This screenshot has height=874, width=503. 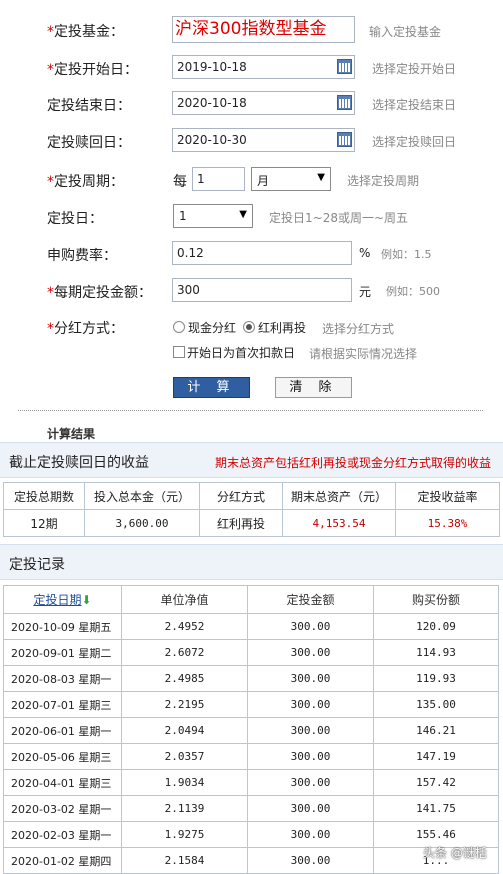 What do you see at coordinates (62, 782) in the screenshot?
I see `record-date: 2020-04-01 星期三` at bounding box center [62, 782].